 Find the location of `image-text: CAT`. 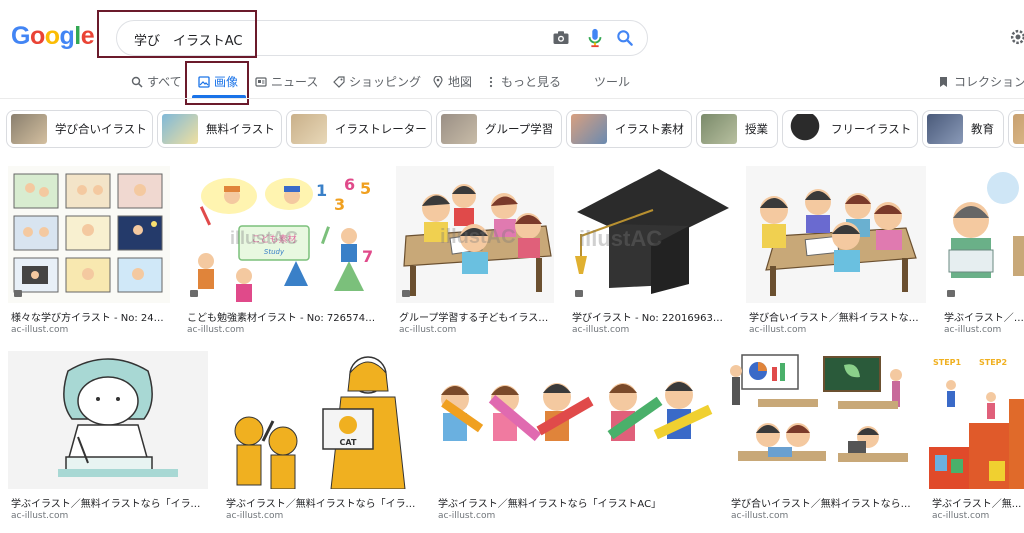

image-text: CAT is located at coordinates (348, 442).